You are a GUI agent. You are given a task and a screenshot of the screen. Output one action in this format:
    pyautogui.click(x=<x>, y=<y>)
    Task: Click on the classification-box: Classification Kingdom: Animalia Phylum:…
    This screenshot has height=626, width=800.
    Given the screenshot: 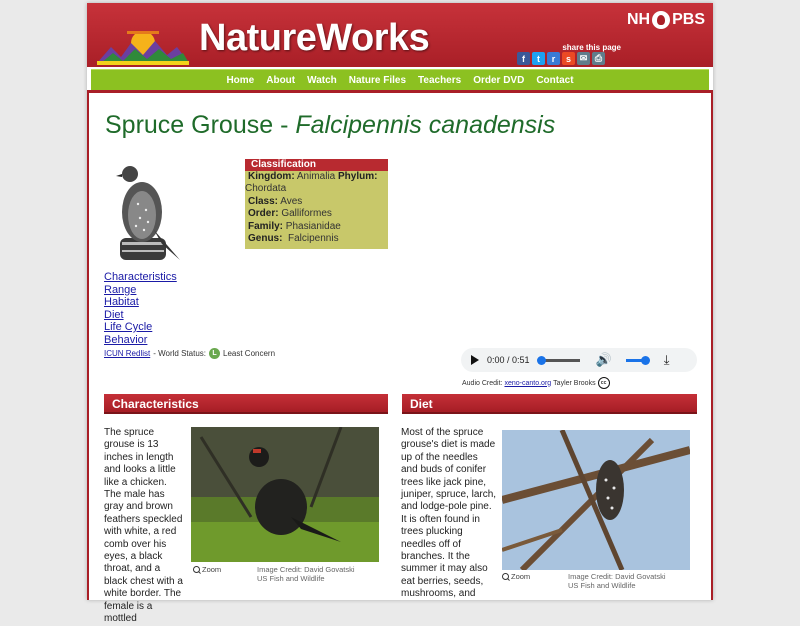 What is the action you would take?
    pyautogui.click(x=316, y=204)
    